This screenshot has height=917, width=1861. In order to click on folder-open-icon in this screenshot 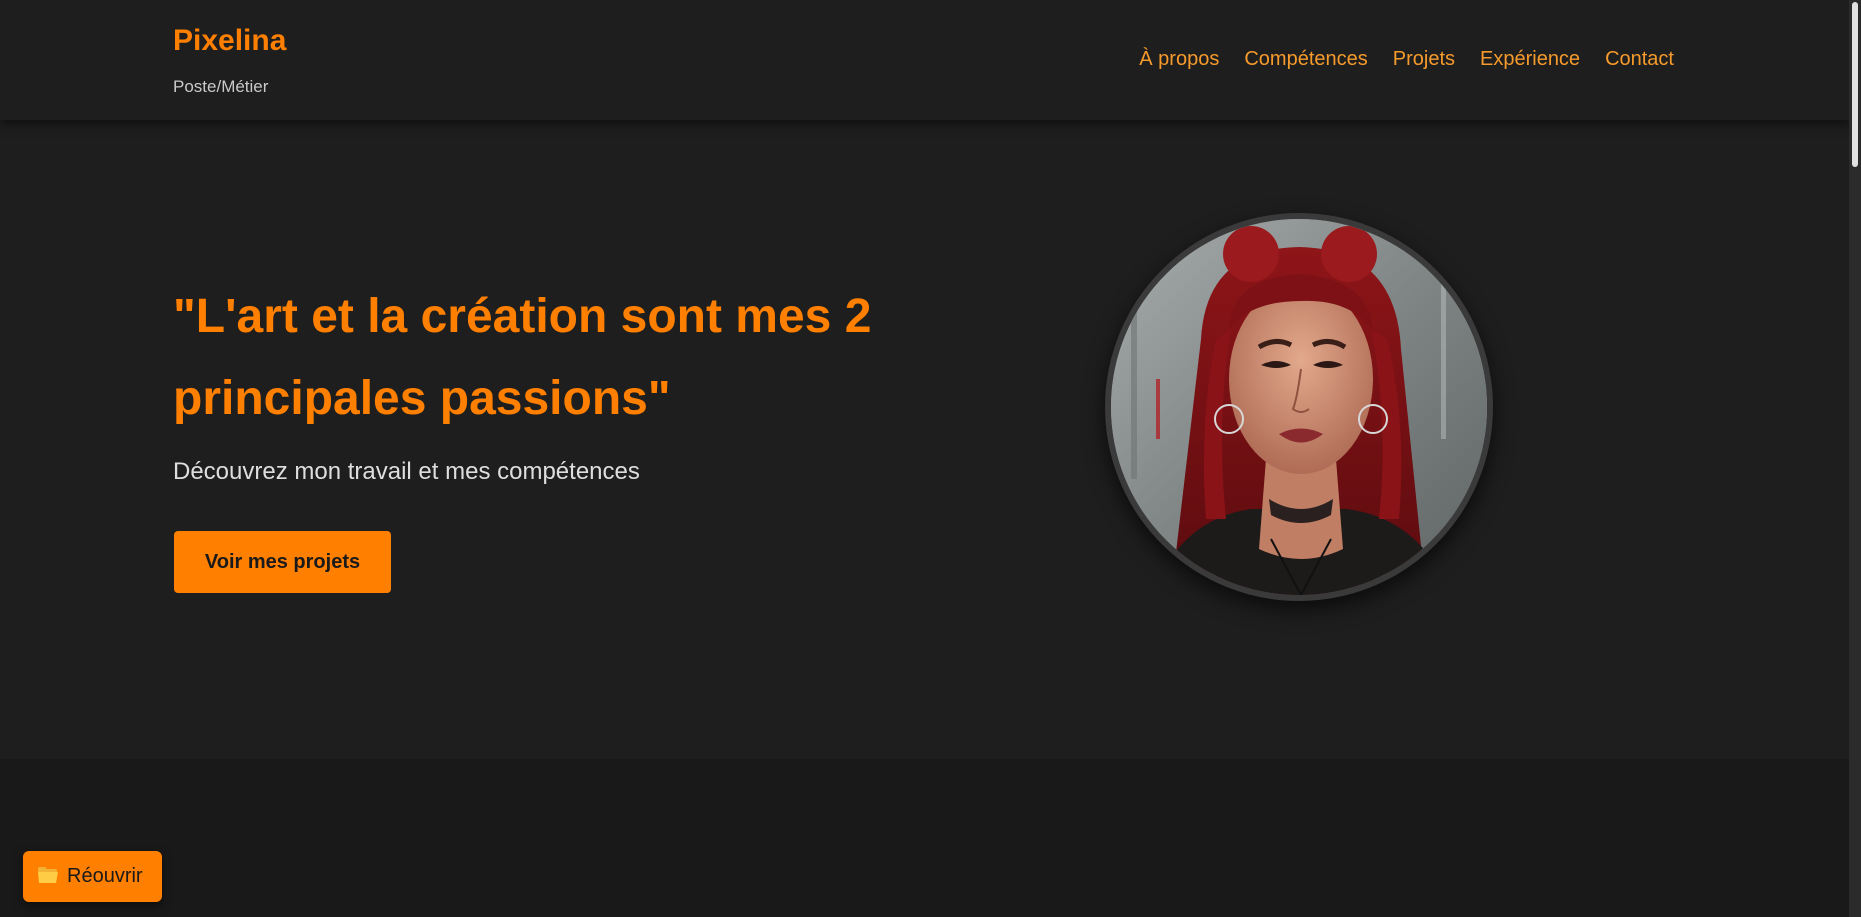, I will do `click(48, 876)`.